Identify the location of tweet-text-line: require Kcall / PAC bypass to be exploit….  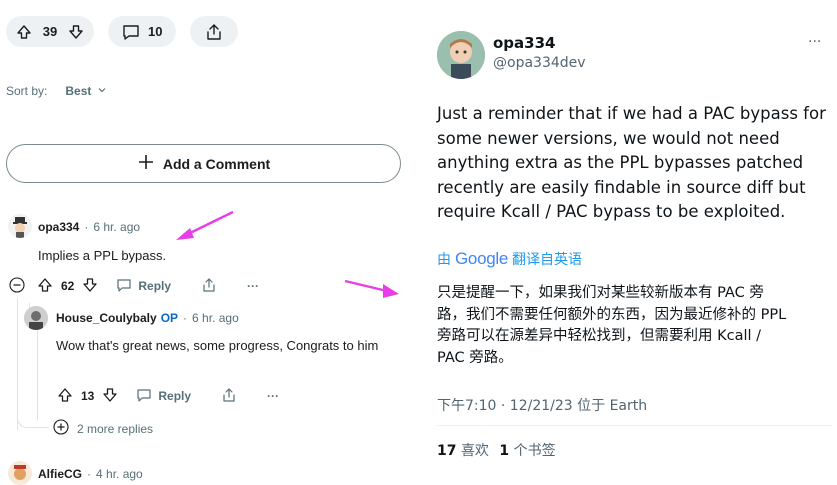
(611, 211).